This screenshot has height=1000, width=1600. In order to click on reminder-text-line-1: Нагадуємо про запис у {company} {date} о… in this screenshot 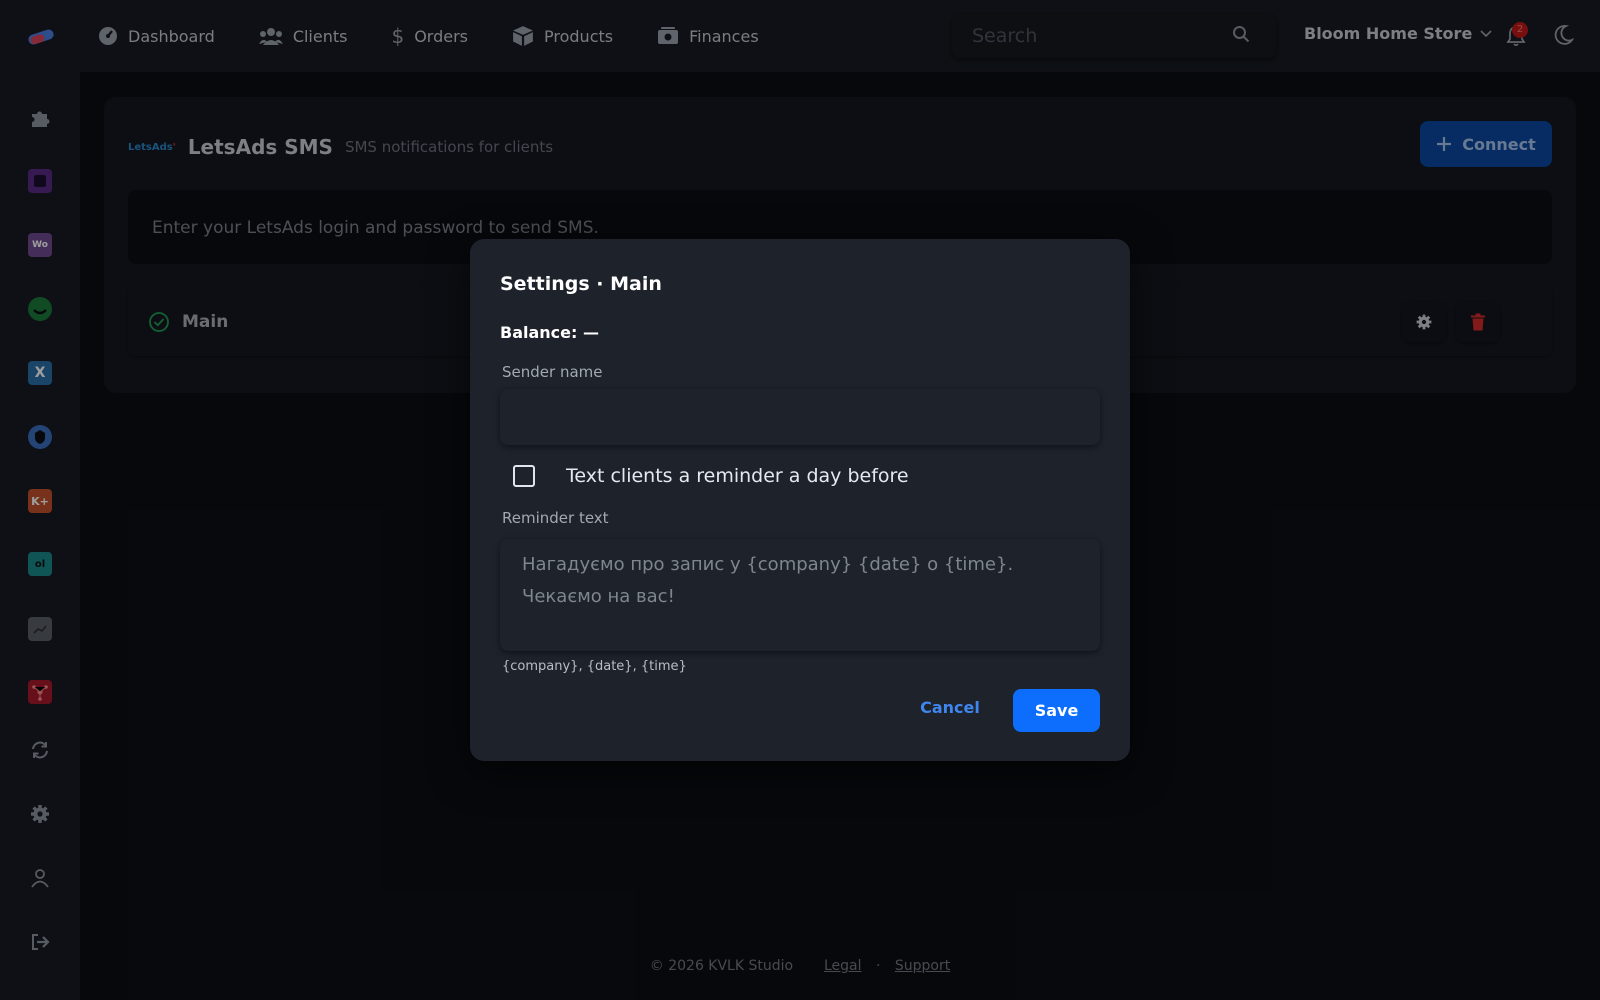, I will do `click(768, 564)`.